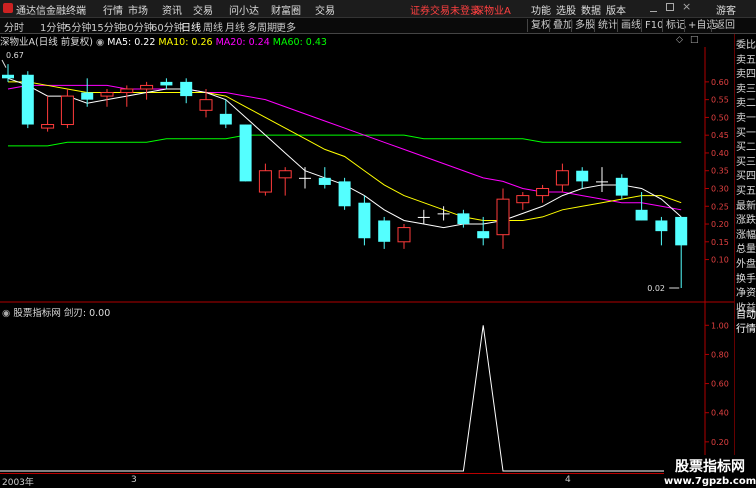  What do you see at coordinates (167, 26) in the screenshot?
I see `period-60min: 60分钟` at bounding box center [167, 26].